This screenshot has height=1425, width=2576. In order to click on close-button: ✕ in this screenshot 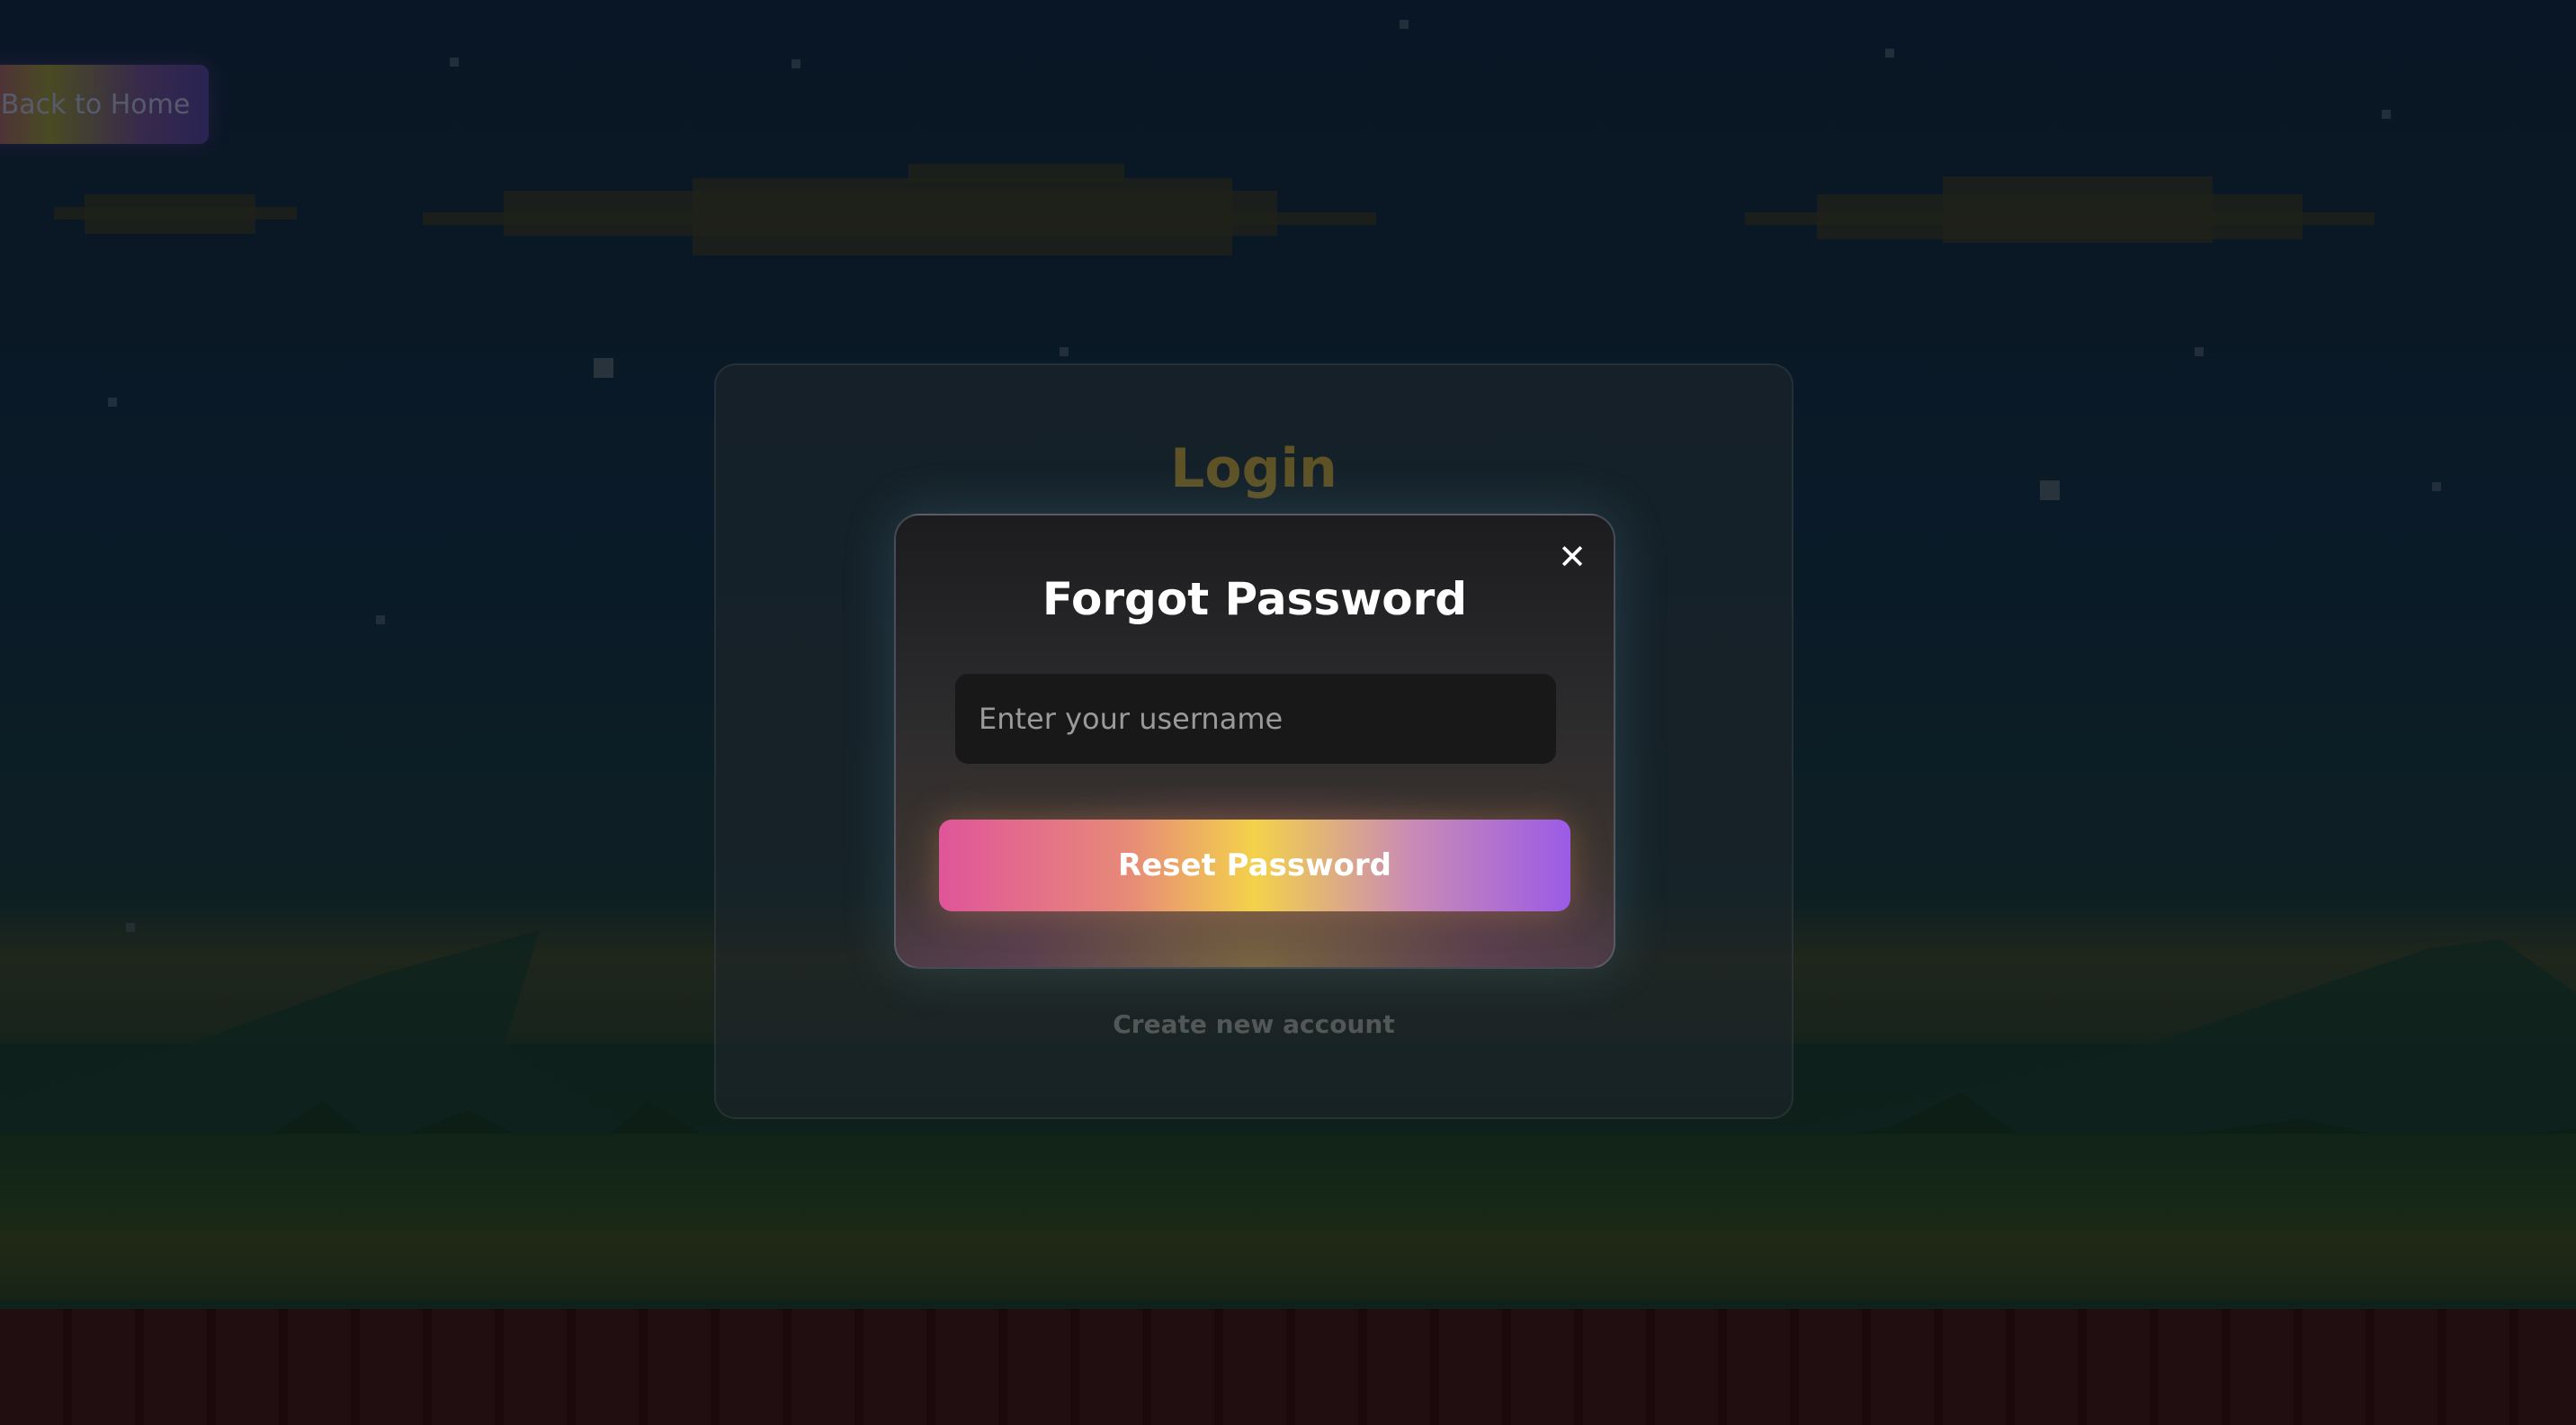, I will do `click(1572, 557)`.